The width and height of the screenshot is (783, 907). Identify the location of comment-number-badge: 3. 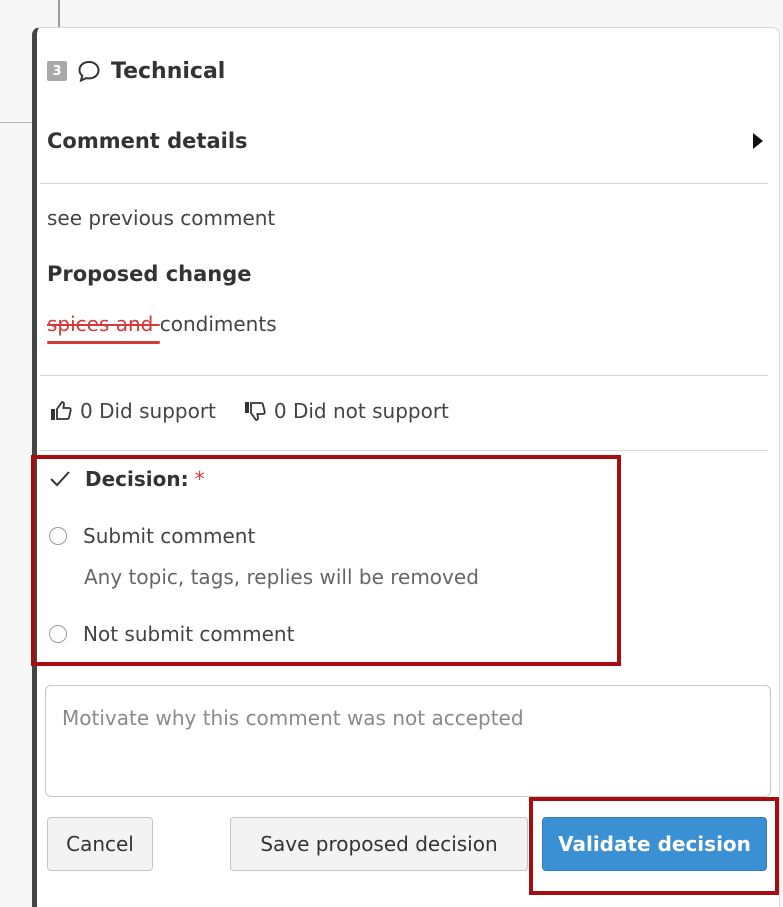
(57, 71).